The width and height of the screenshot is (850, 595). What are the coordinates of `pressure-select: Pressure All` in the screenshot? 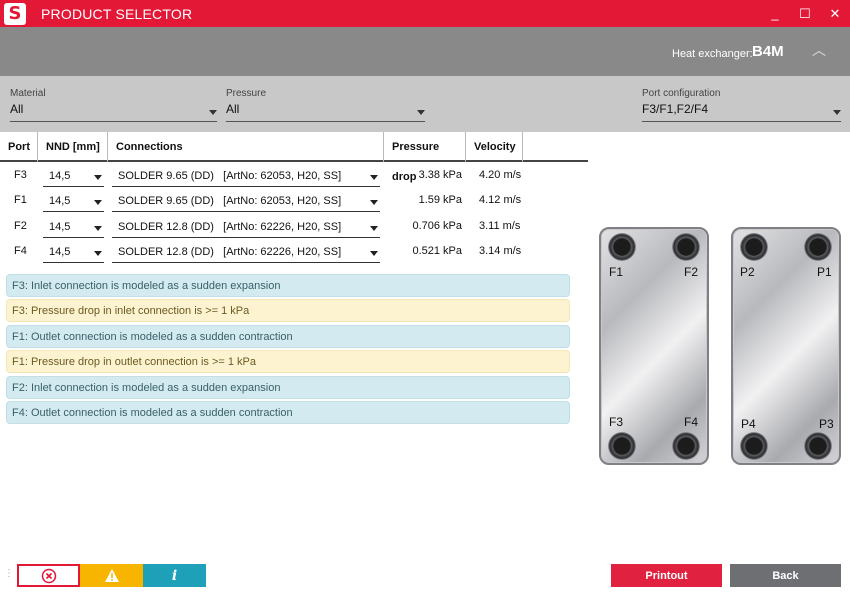 It's located at (325, 105).